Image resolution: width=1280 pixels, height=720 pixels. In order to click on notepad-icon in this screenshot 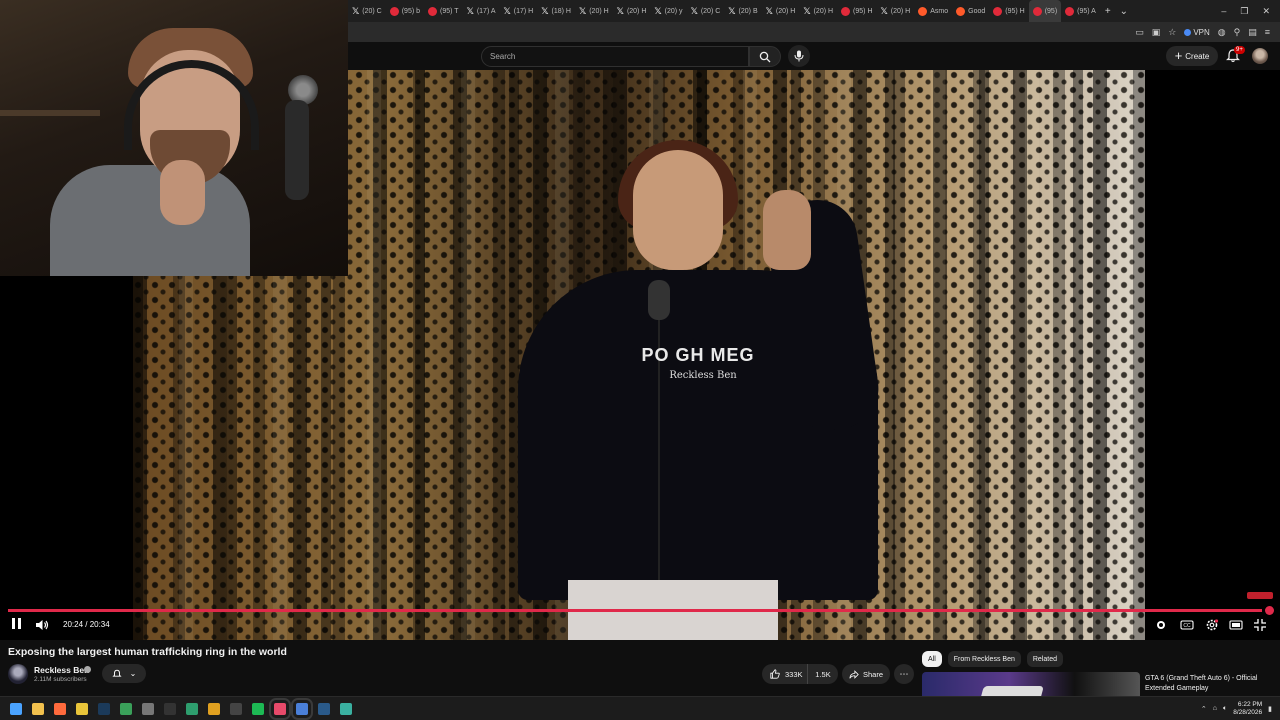, I will do `click(302, 708)`.